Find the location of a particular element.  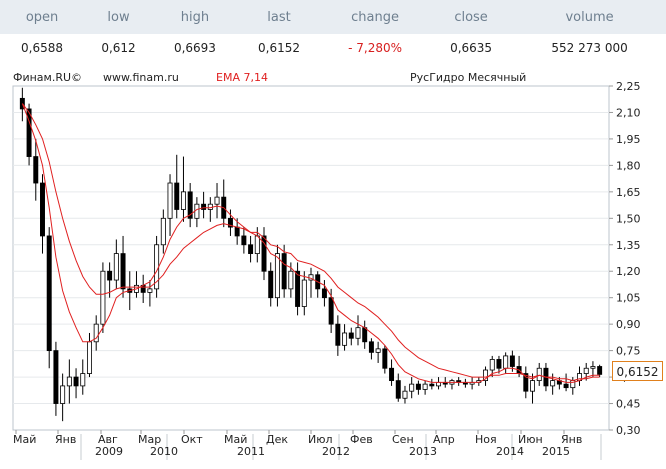

x-year-label: 2013 is located at coordinates (423, 451).